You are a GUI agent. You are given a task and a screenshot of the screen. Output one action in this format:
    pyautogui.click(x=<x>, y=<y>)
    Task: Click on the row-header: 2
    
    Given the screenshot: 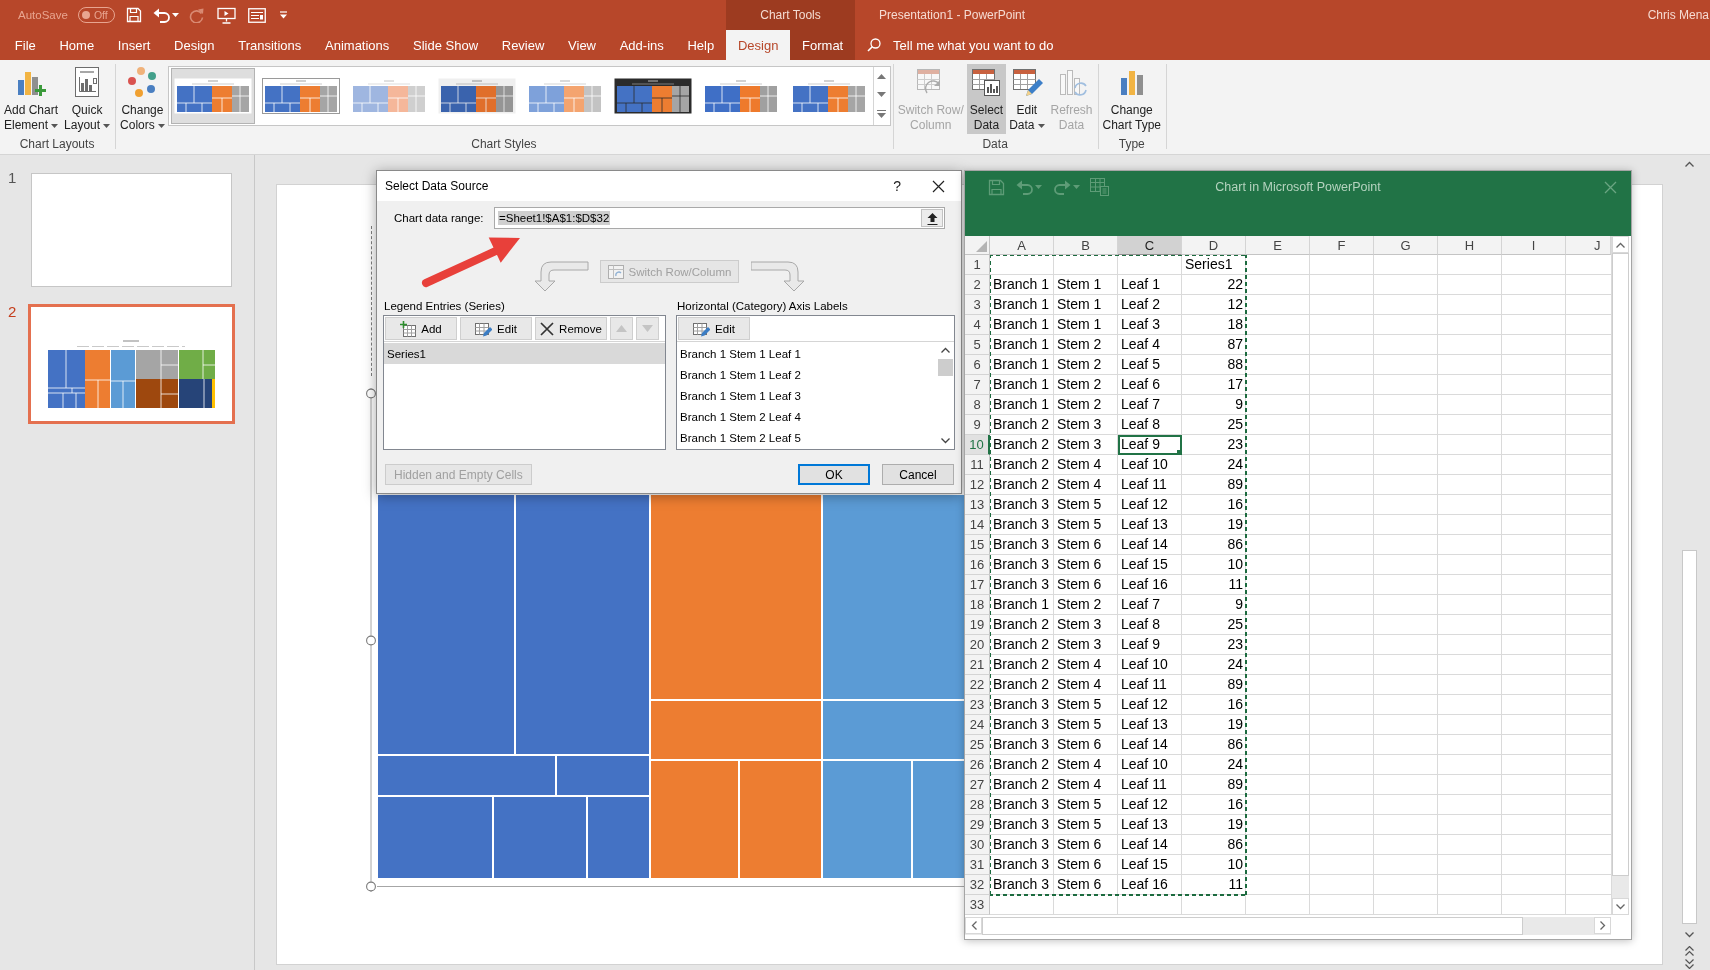 What is the action you would take?
    pyautogui.click(x=977, y=285)
    